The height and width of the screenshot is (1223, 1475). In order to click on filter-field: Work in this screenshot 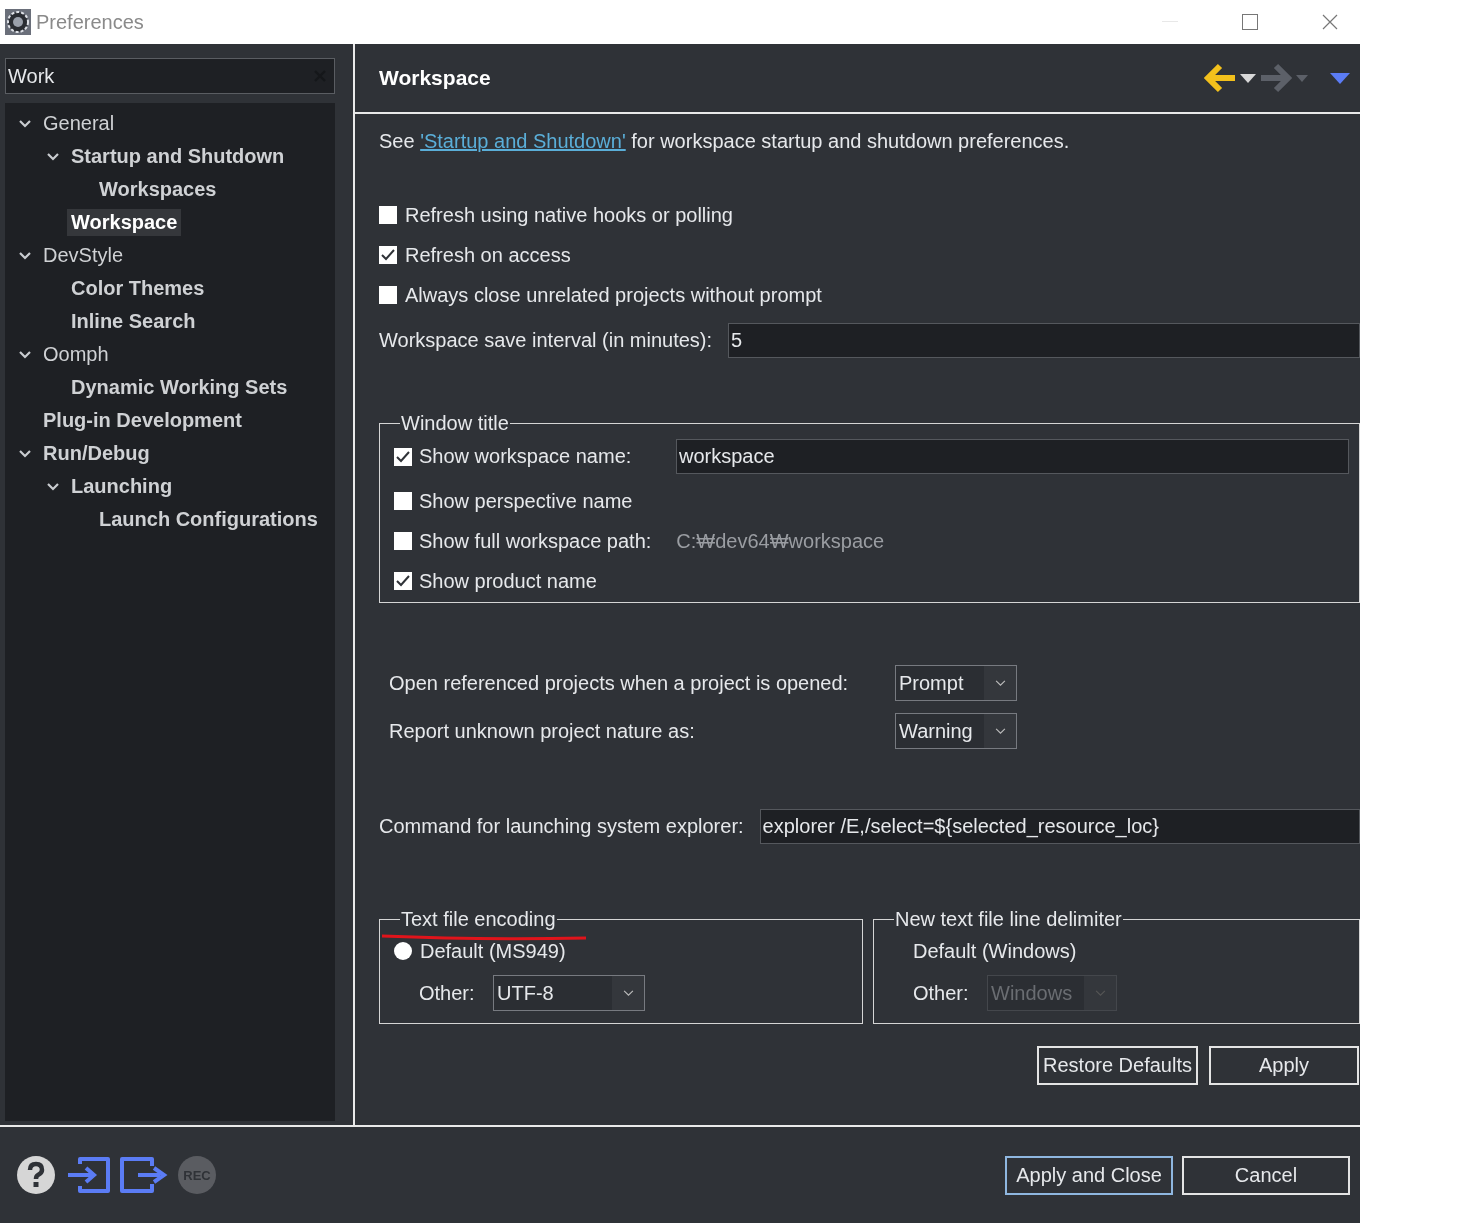, I will do `click(170, 76)`.